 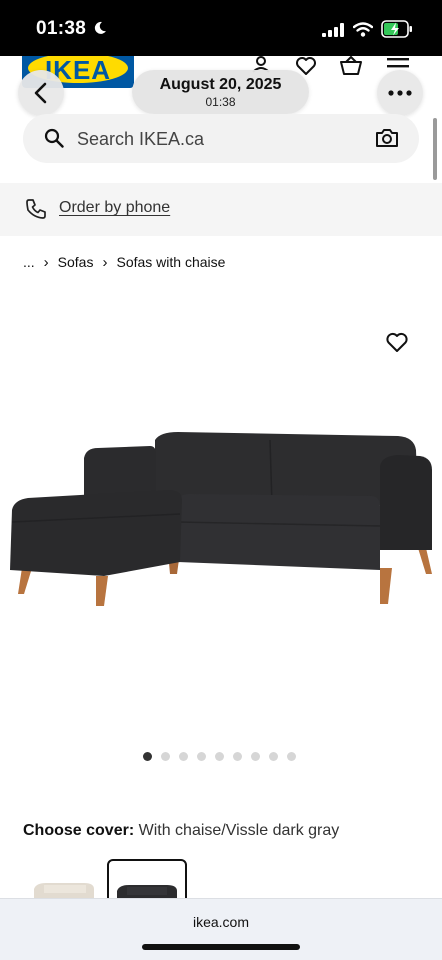 I want to click on order-by-phone-bar: Order by phone, so click(x=221, y=209).